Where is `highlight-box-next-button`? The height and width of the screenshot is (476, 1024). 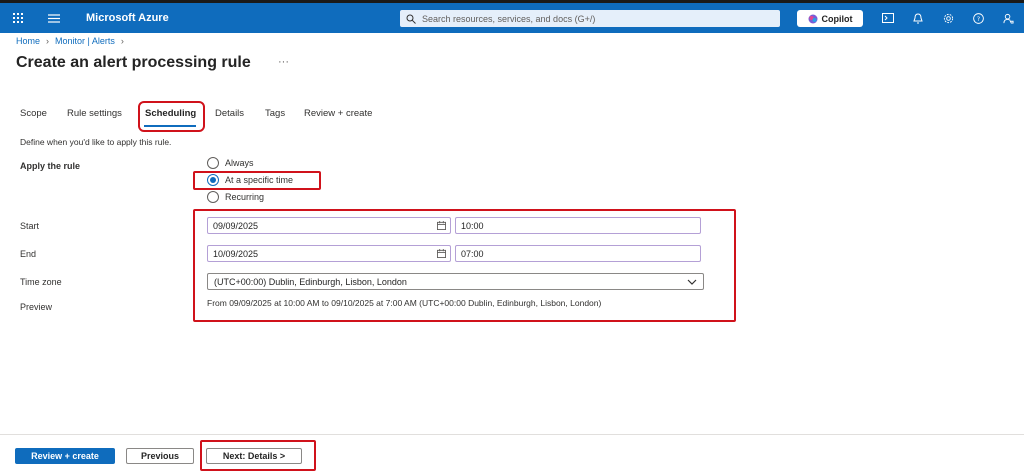
highlight-box-next-button is located at coordinates (258, 455).